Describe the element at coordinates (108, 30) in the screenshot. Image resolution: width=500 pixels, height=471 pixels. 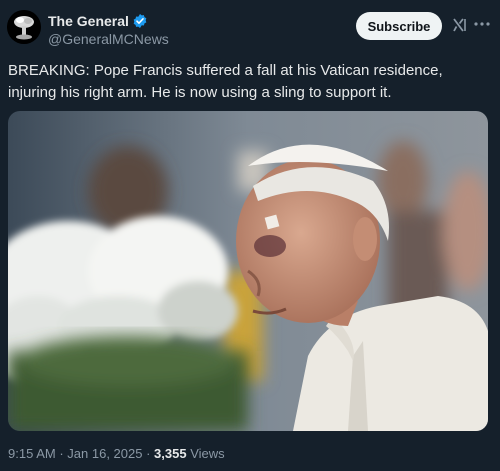
I see `author-info: The General @GeneralMCNews` at that location.